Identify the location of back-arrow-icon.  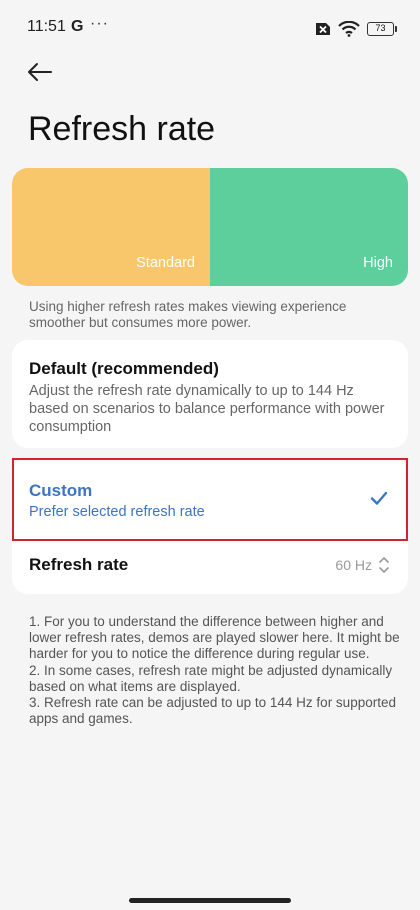
(40, 72).